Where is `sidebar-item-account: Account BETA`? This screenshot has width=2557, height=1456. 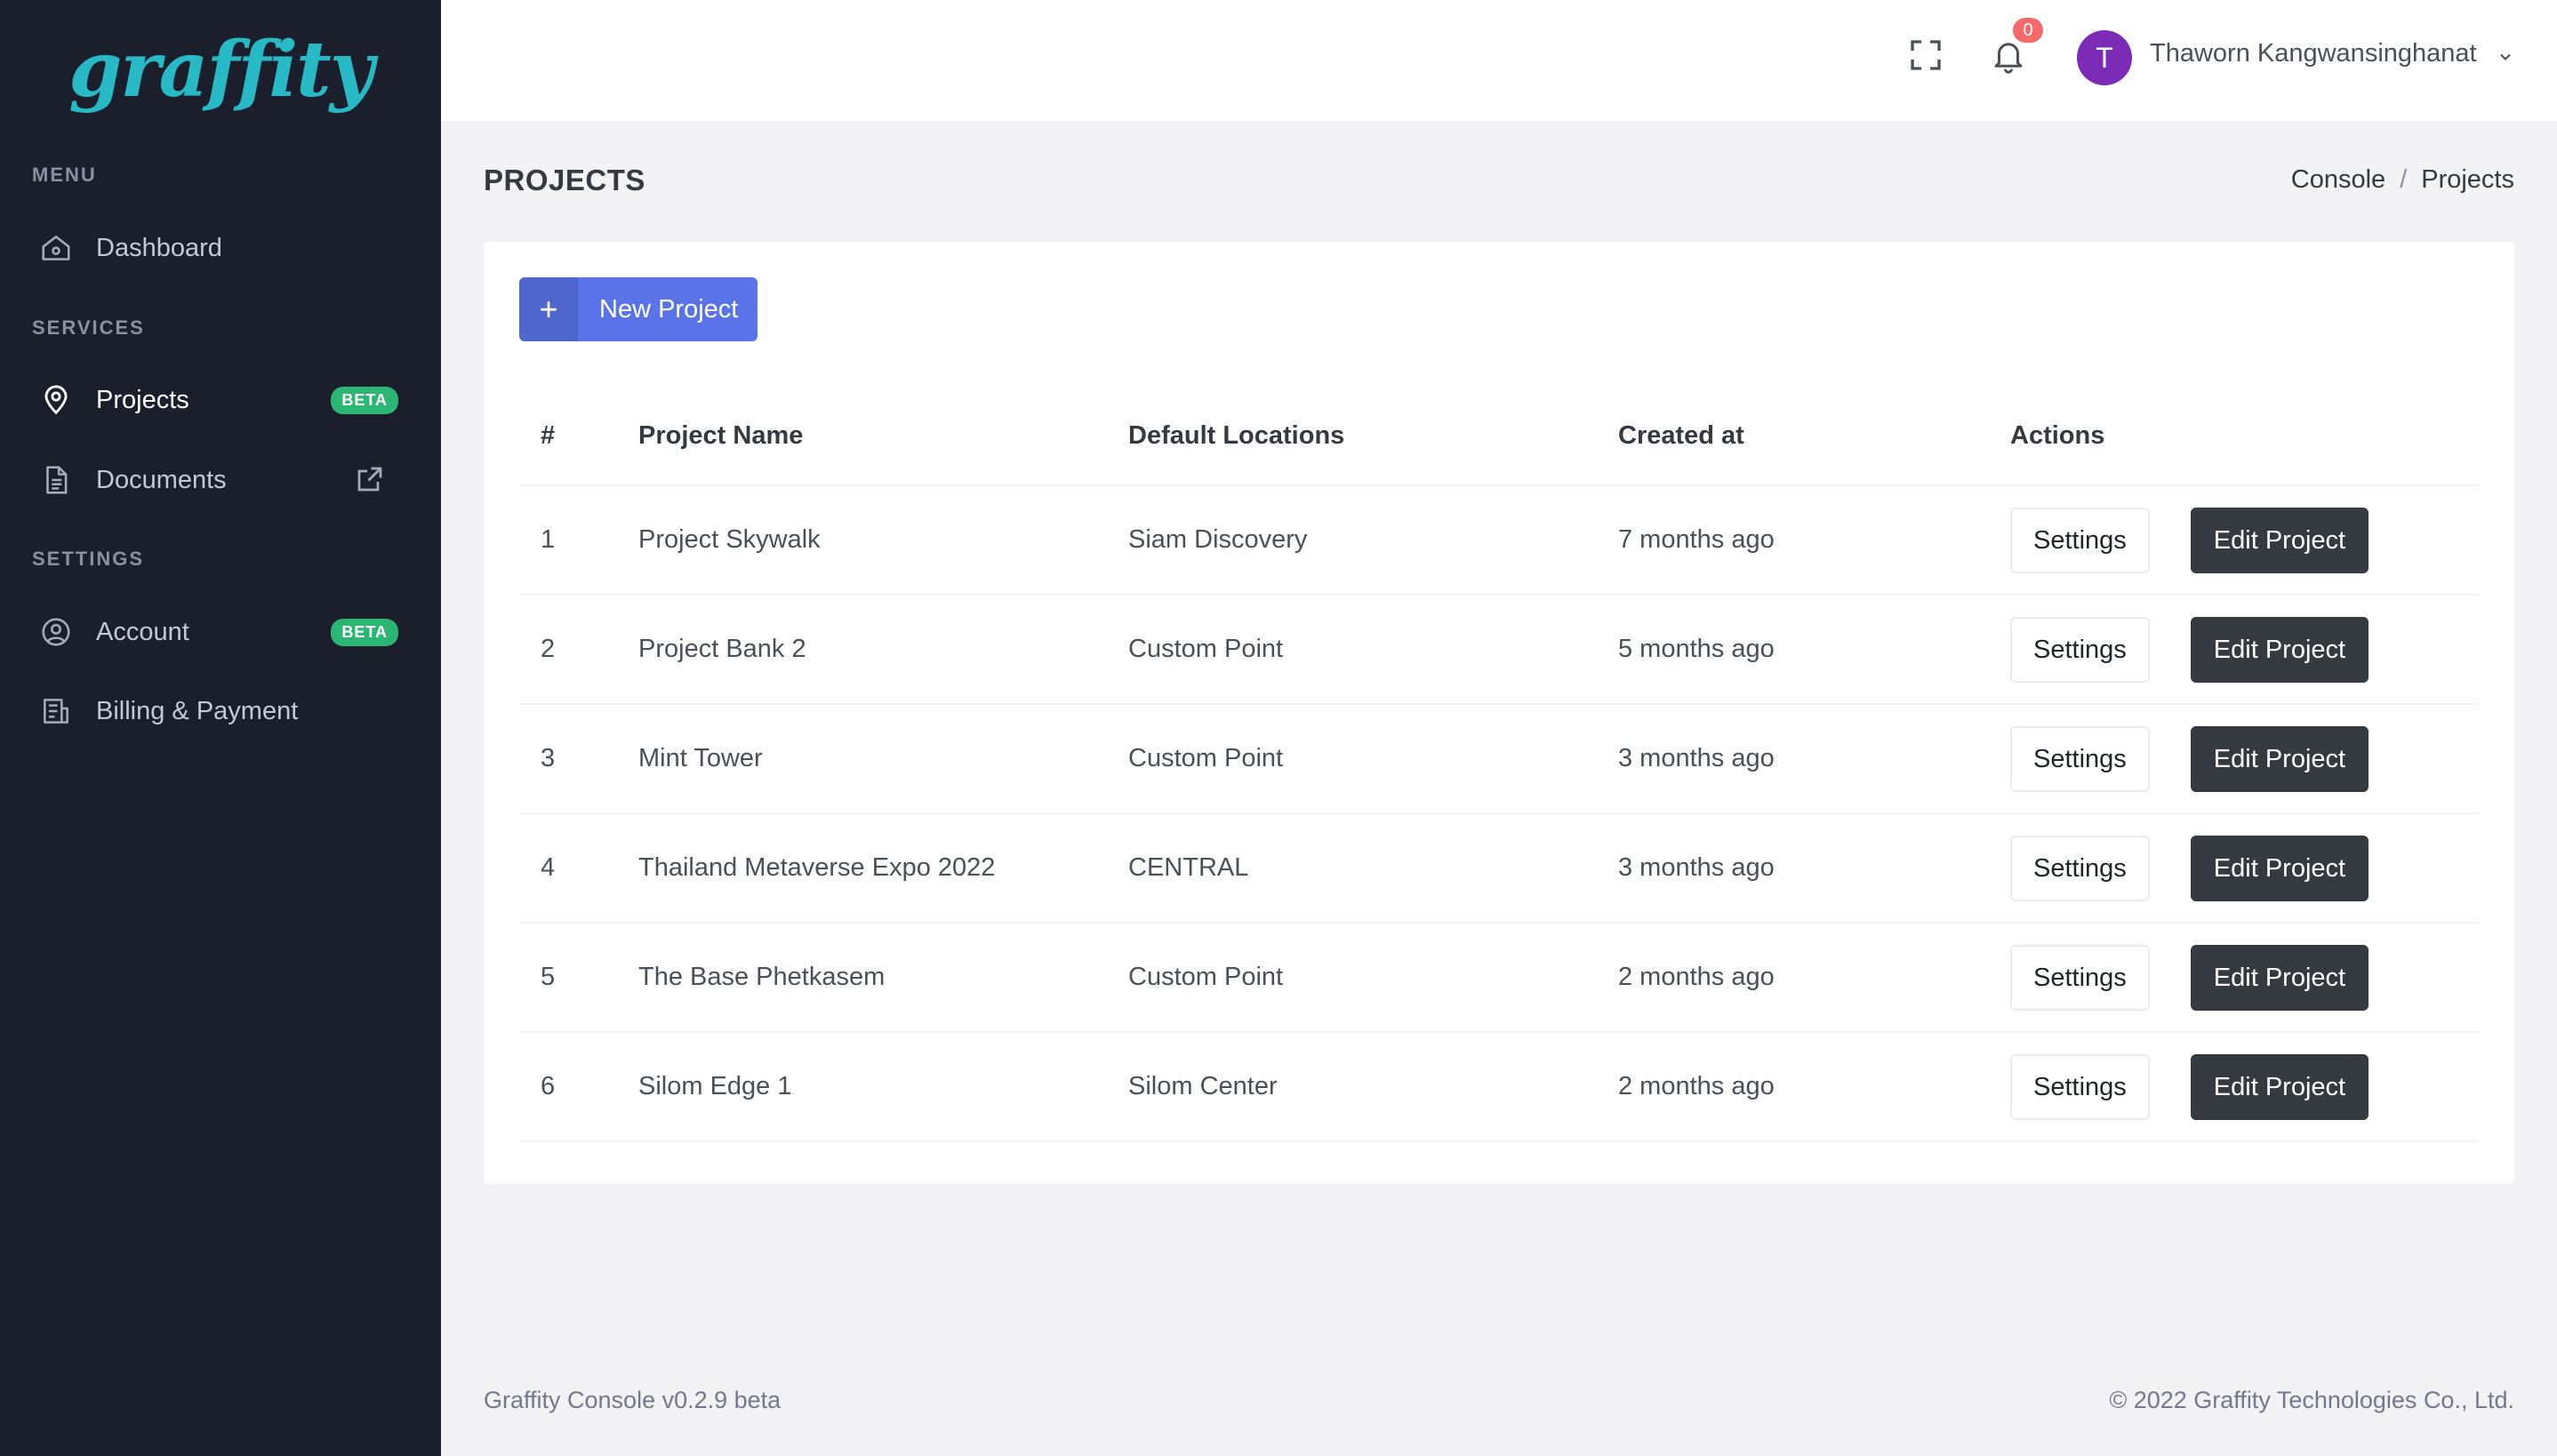 sidebar-item-account: Account BETA is located at coordinates (220, 632).